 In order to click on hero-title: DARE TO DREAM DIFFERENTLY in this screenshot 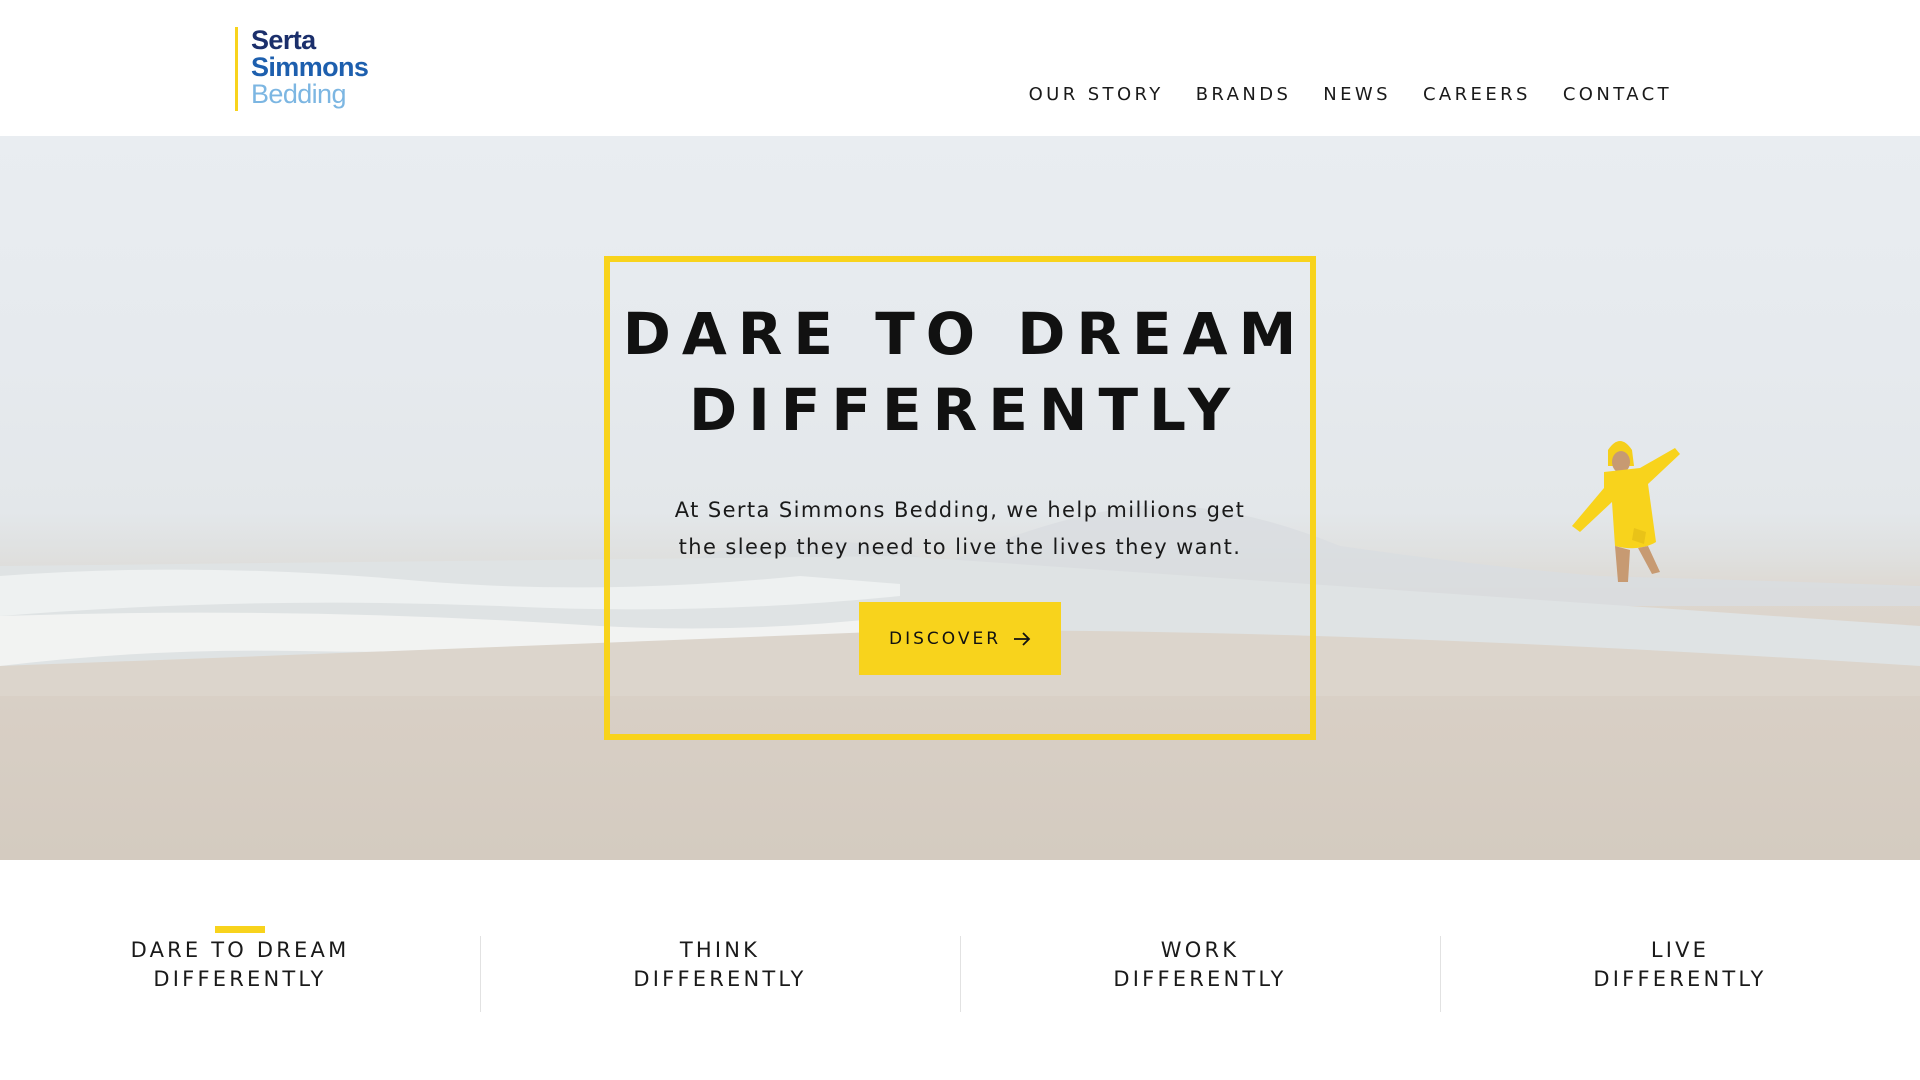, I will do `click(960, 372)`.